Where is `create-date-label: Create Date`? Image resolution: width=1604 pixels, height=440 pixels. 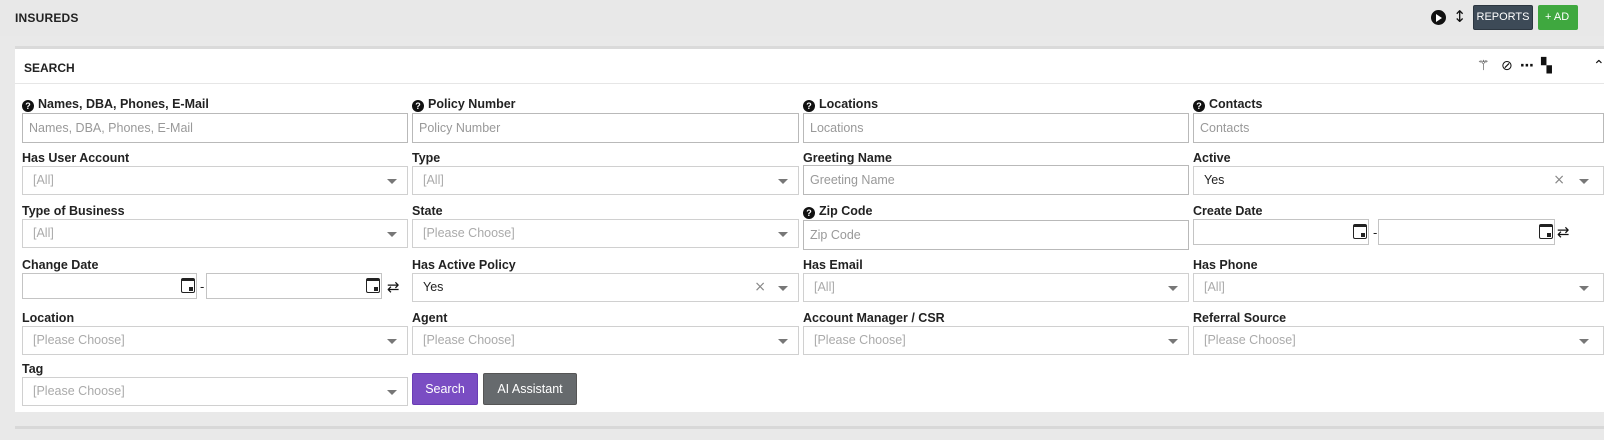 create-date-label: Create Date is located at coordinates (1228, 211).